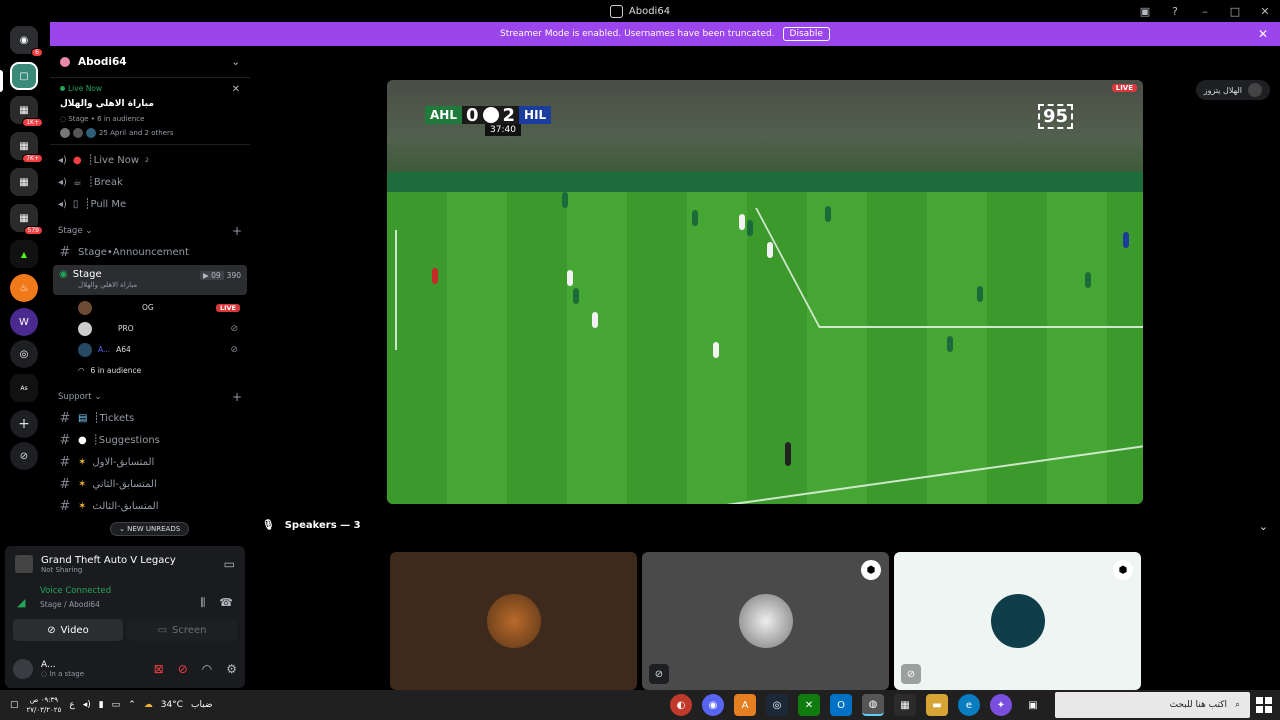 The width and height of the screenshot is (1280, 720). What do you see at coordinates (150, 370) in the screenshot?
I see `audience-count: ◠ 6 in audience` at bounding box center [150, 370].